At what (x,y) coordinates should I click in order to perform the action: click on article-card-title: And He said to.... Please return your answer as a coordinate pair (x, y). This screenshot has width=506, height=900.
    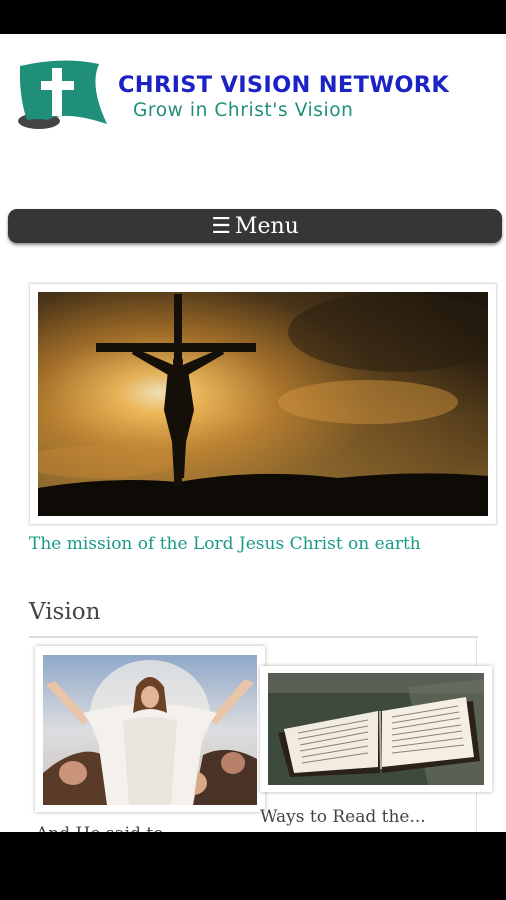
    Looking at the image, I should click on (107, 828).